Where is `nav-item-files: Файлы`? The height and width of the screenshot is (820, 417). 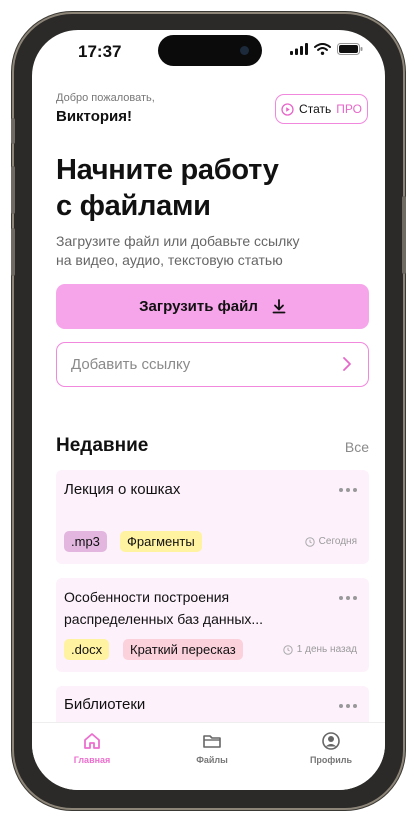 nav-item-files: Файлы is located at coordinates (212, 748).